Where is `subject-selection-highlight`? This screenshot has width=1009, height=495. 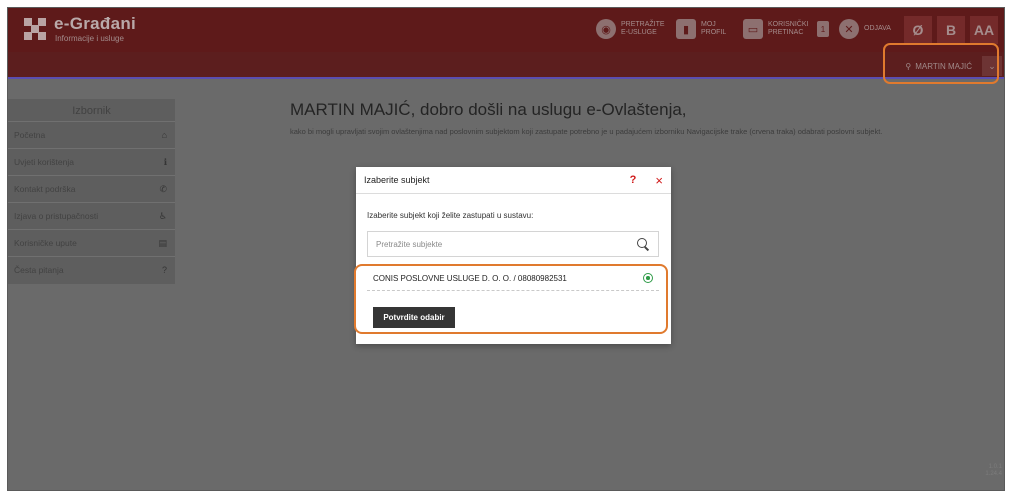 subject-selection-highlight is located at coordinates (511, 299).